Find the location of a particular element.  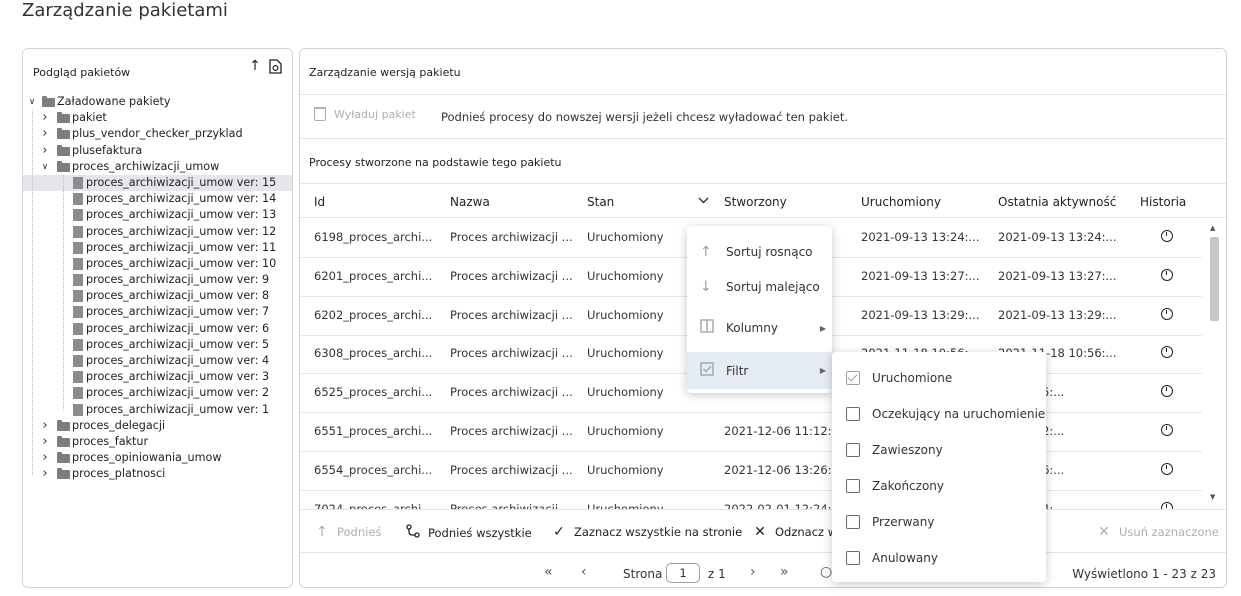

filter-option-label: Anulowany is located at coordinates (905, 558).